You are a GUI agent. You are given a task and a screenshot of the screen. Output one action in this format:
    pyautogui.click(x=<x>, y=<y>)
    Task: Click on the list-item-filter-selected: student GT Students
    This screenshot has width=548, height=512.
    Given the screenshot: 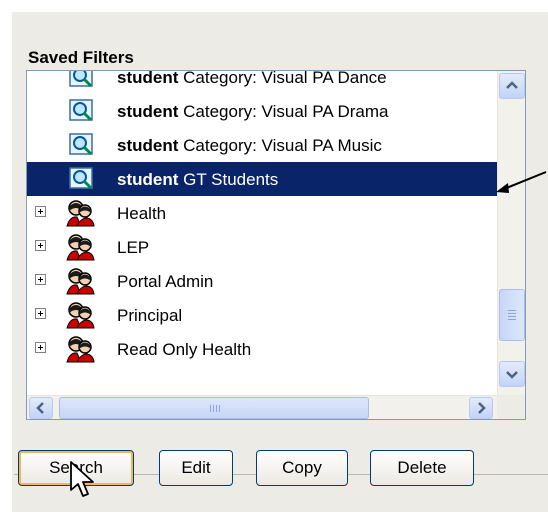 What is the action you would take?
    pyautogui.click(x=262, y=179)
    